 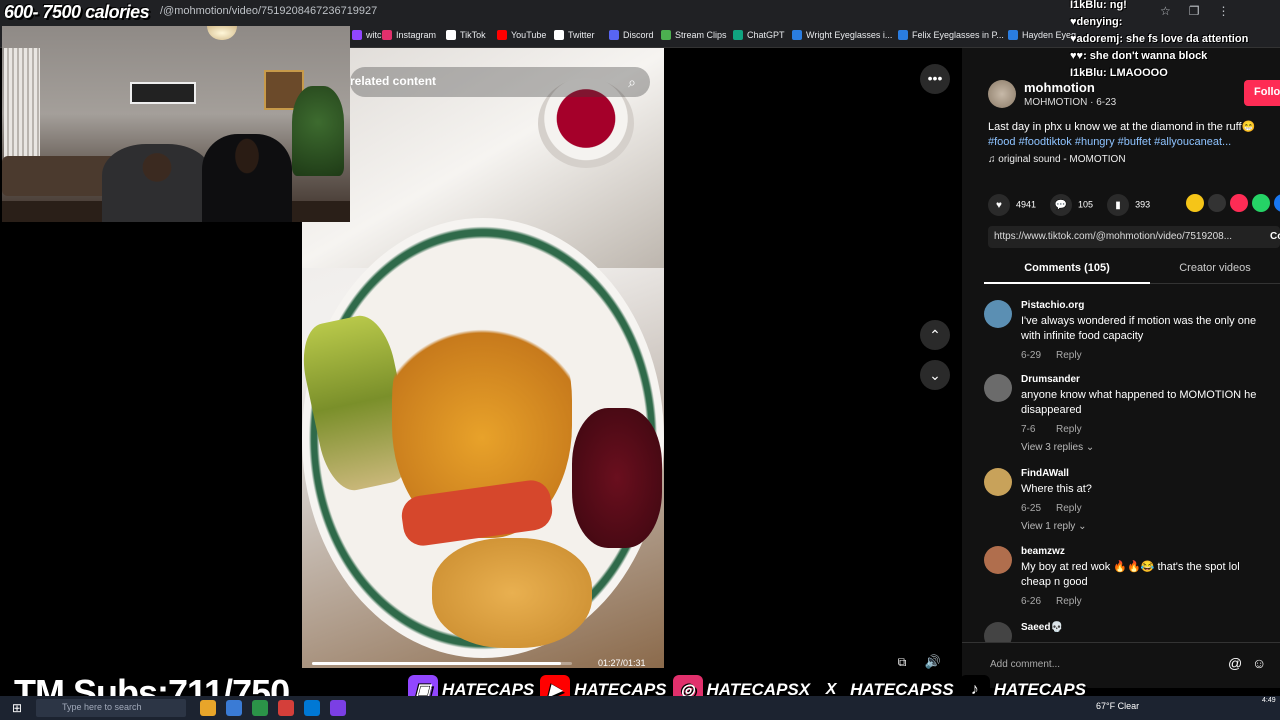 I want to click on comment-username: Saeed💀, so click(x=1042, y=627).